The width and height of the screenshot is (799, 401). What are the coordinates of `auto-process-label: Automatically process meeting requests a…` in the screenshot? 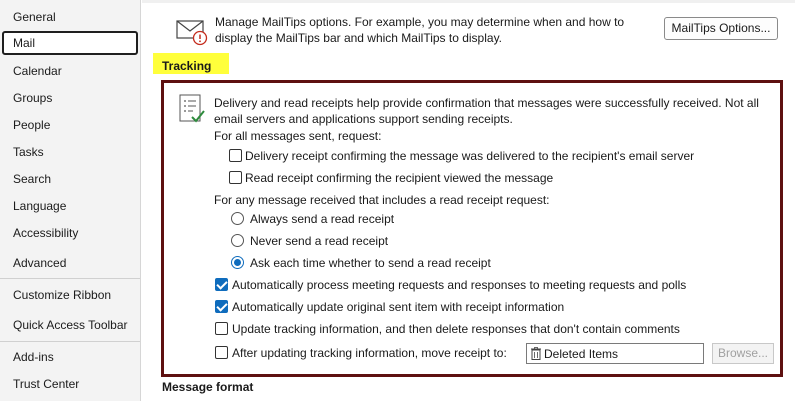 It's located at (459, 285).